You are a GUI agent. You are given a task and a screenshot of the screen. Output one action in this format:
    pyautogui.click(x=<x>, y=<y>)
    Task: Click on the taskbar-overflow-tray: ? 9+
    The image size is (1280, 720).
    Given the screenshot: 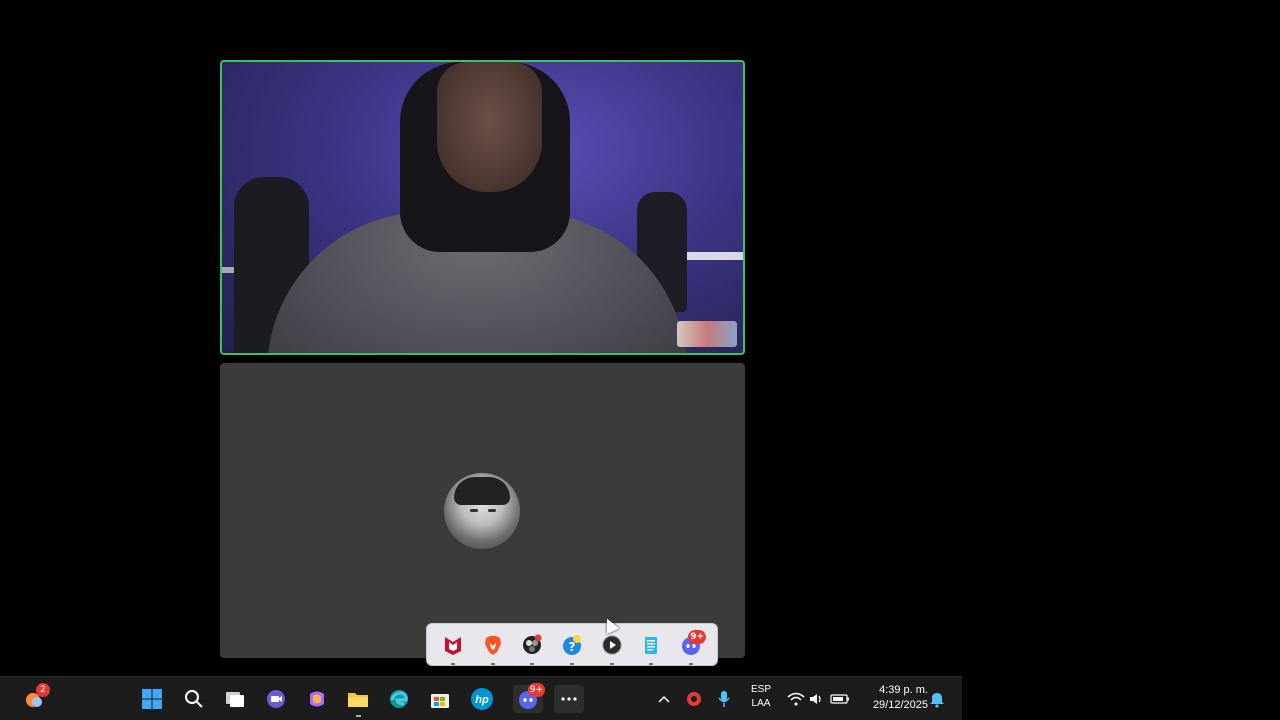 What is the action you would take?
    pyautogui.click(x=572, y=644)
    